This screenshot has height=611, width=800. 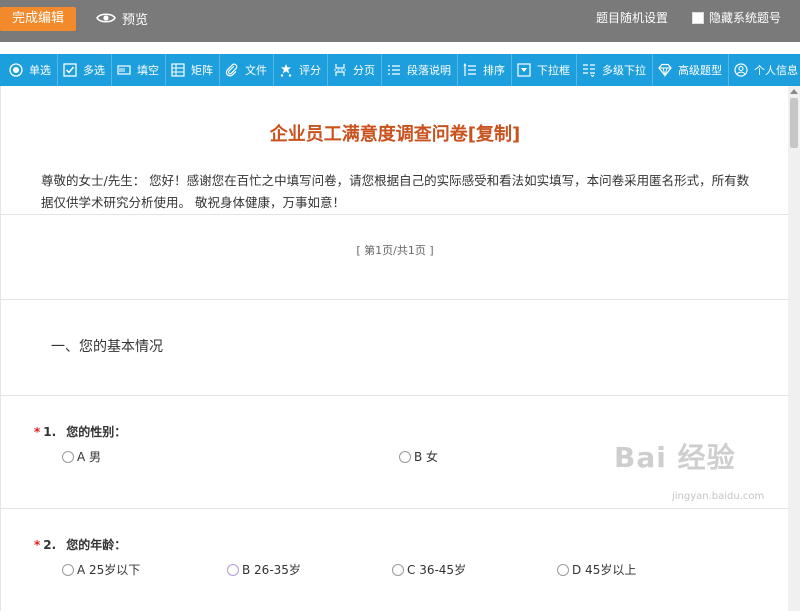 What do you see at coordinates (96, 432) in the screenshot?
I see `question-text: 您的性别：` at bounding box center [96, 432].